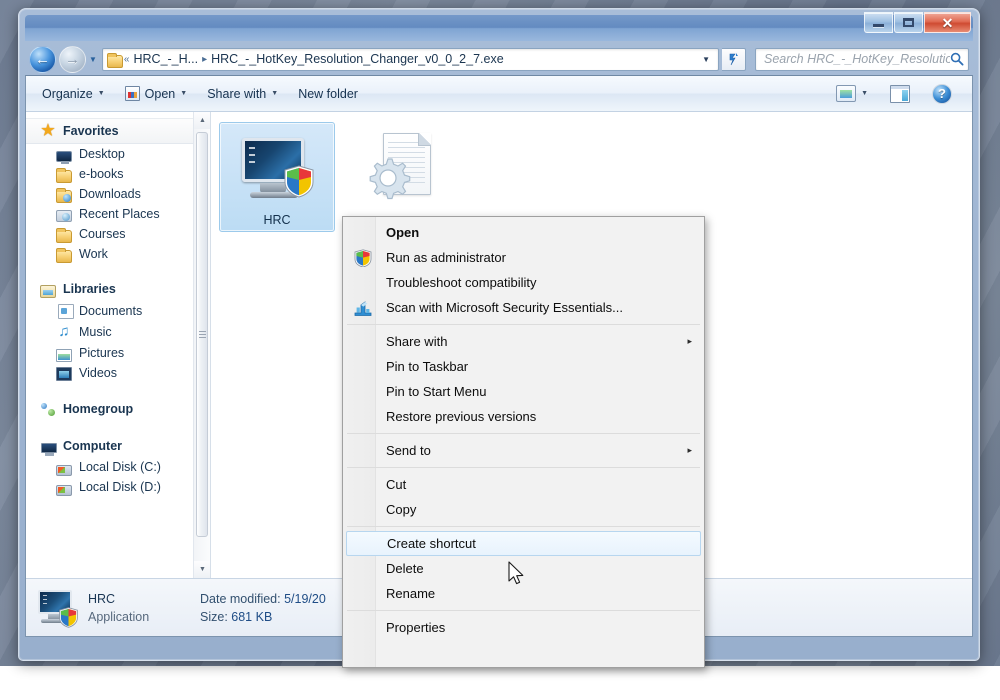 This screenshot has height=700, width=1000. I want to click on context-menu-item-properties: Properties, so click(523, 627).